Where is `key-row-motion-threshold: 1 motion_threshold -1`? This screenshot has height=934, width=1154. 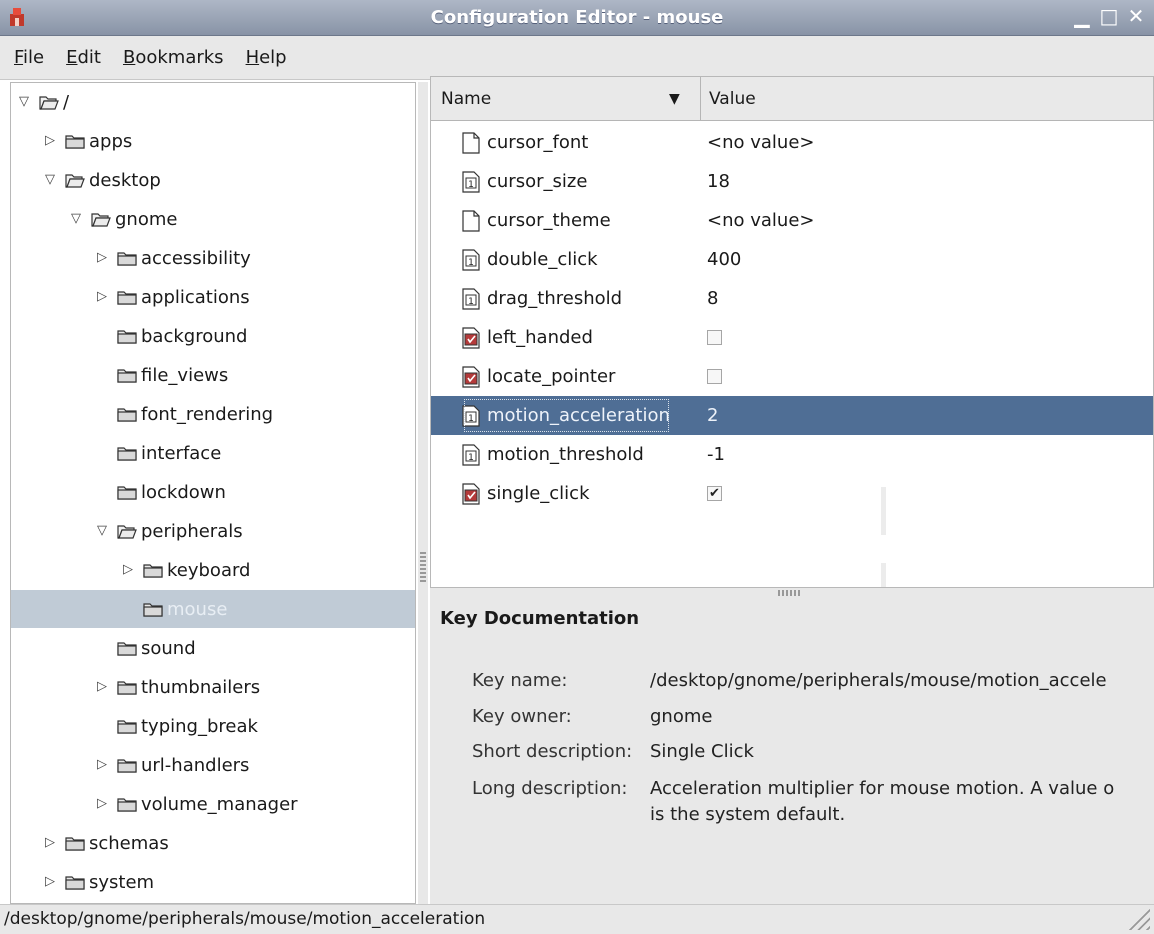 key-row-motion-threshold: 1 motion_threshold -1 is located at coordinates (792, 454).